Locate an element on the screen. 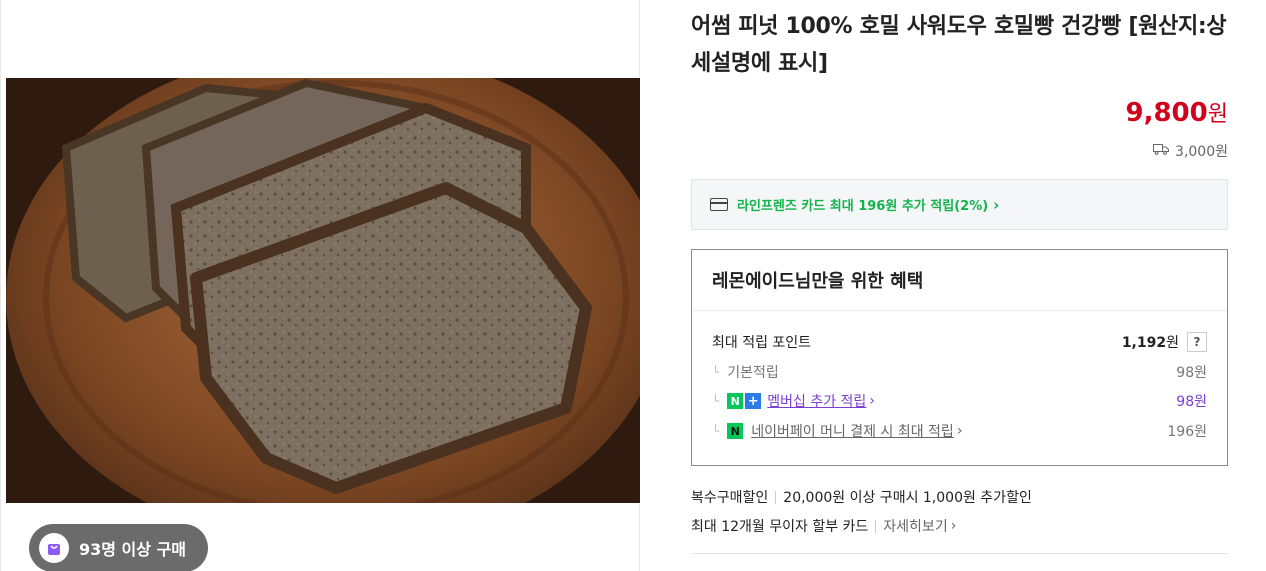 The width and height of the screenshot is (1266, 571). details-link: 자세히보기 is located at coordinates (915, 526).